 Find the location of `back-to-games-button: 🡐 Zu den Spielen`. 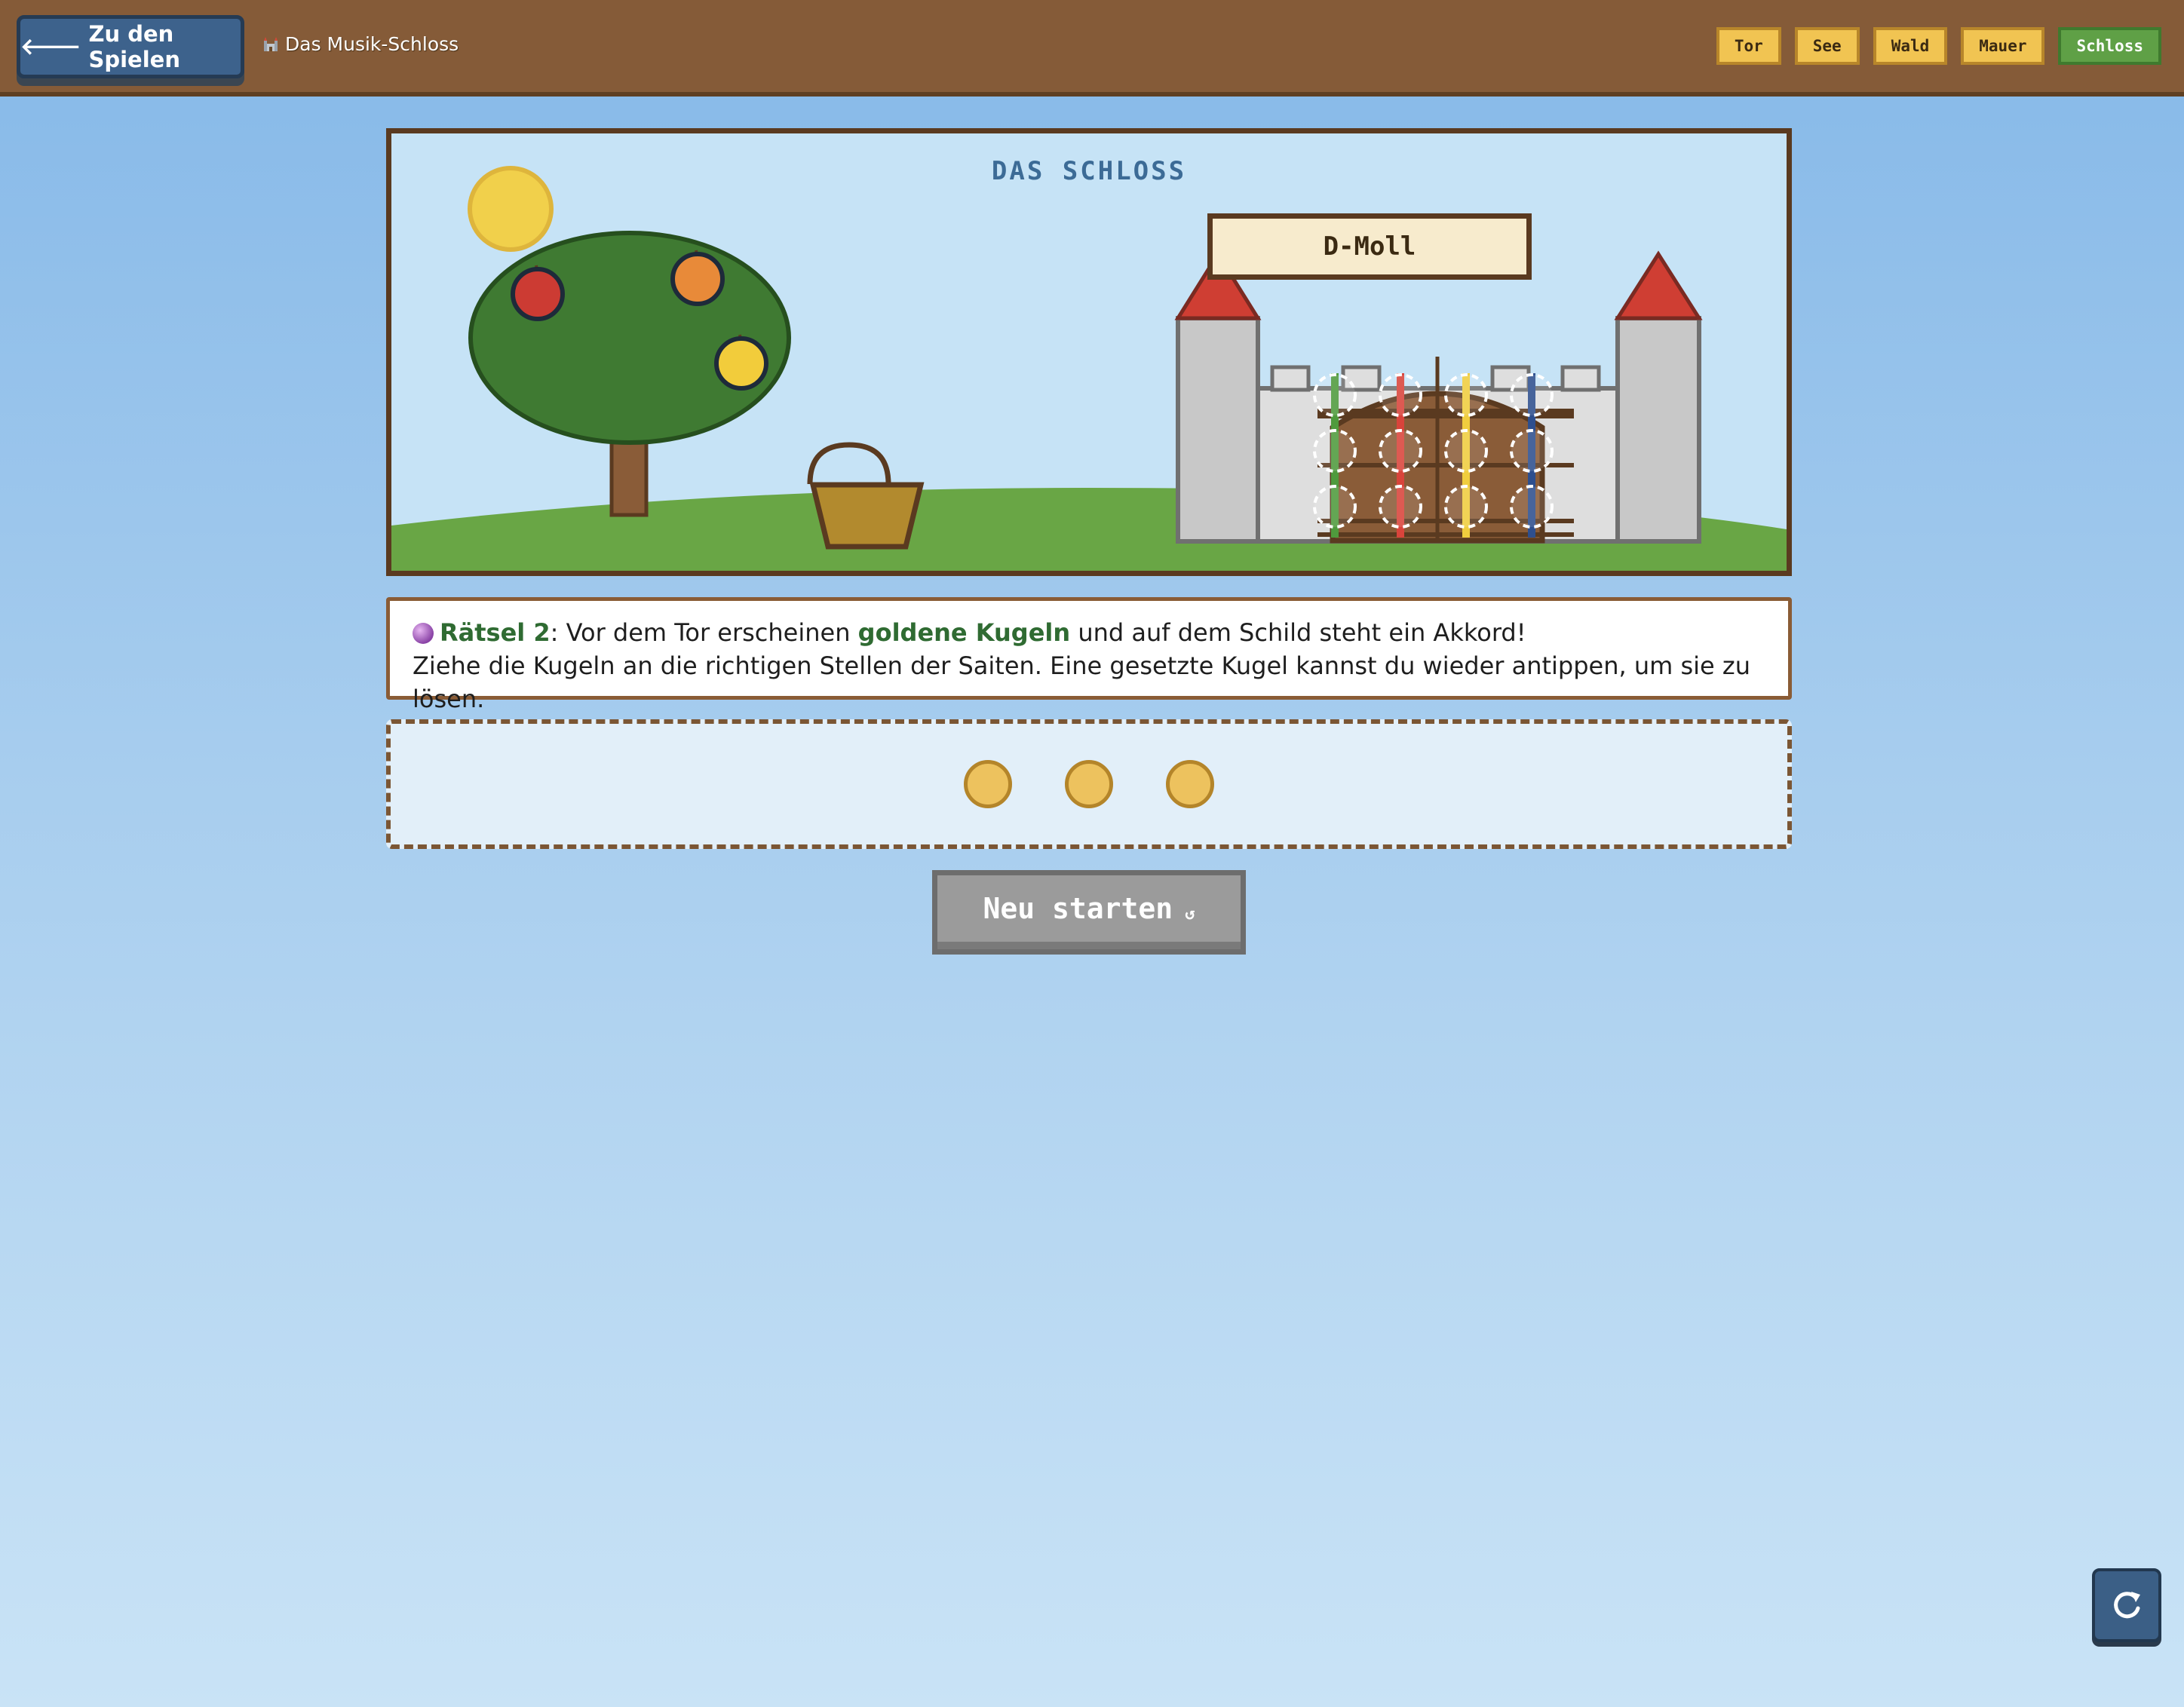

back-to-games-button: 🡐 Zu den Spielen is located at coordinates (130, 46).